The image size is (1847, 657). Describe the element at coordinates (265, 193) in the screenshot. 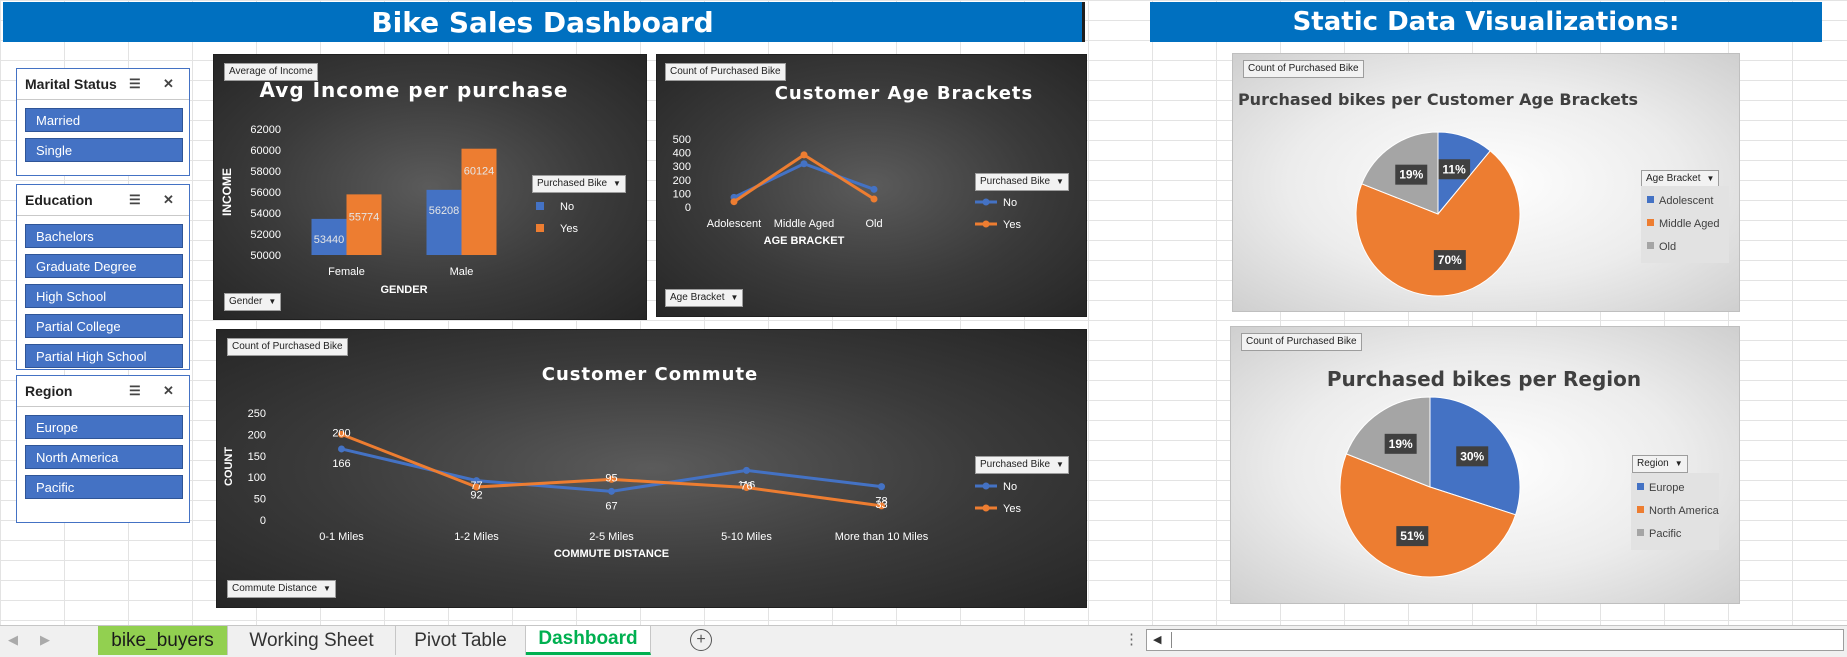

I see `y-tick-label: 56000` at that location.